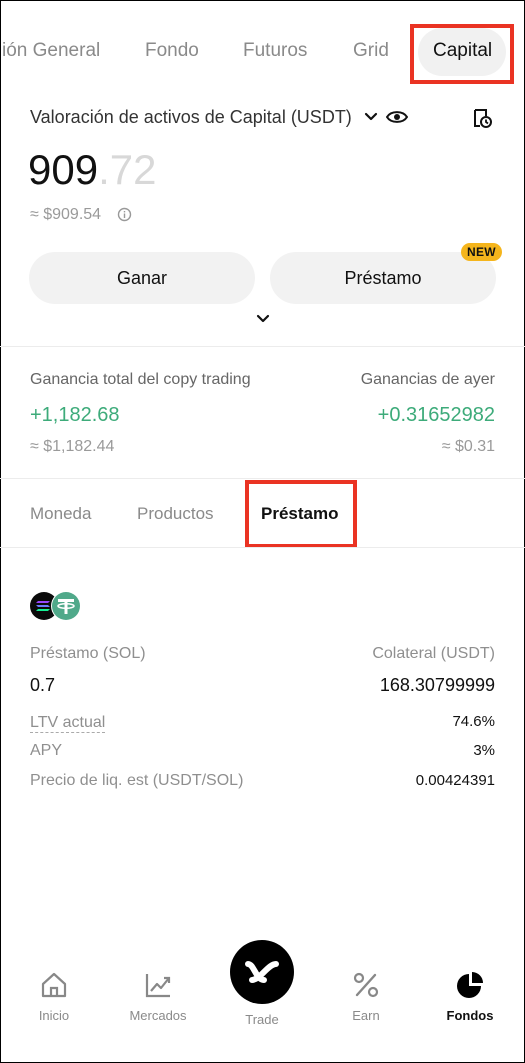 This screenshot has height=1063, width=525. What do you see at coordinates (263, 319) in the screenshot?
I see `expand-chevron-icon` at bounding box center [263, 319].